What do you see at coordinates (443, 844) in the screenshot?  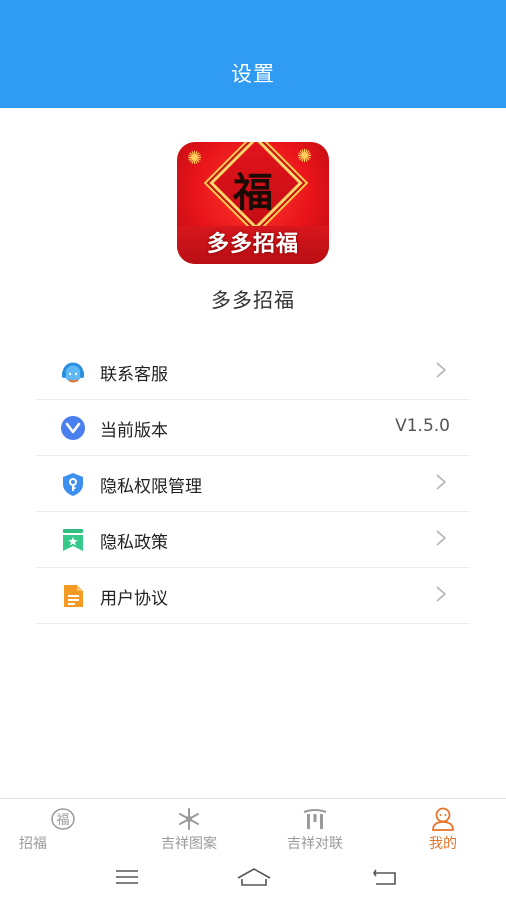 I see `tab-label: 我的` at bounding box center [443, 844].